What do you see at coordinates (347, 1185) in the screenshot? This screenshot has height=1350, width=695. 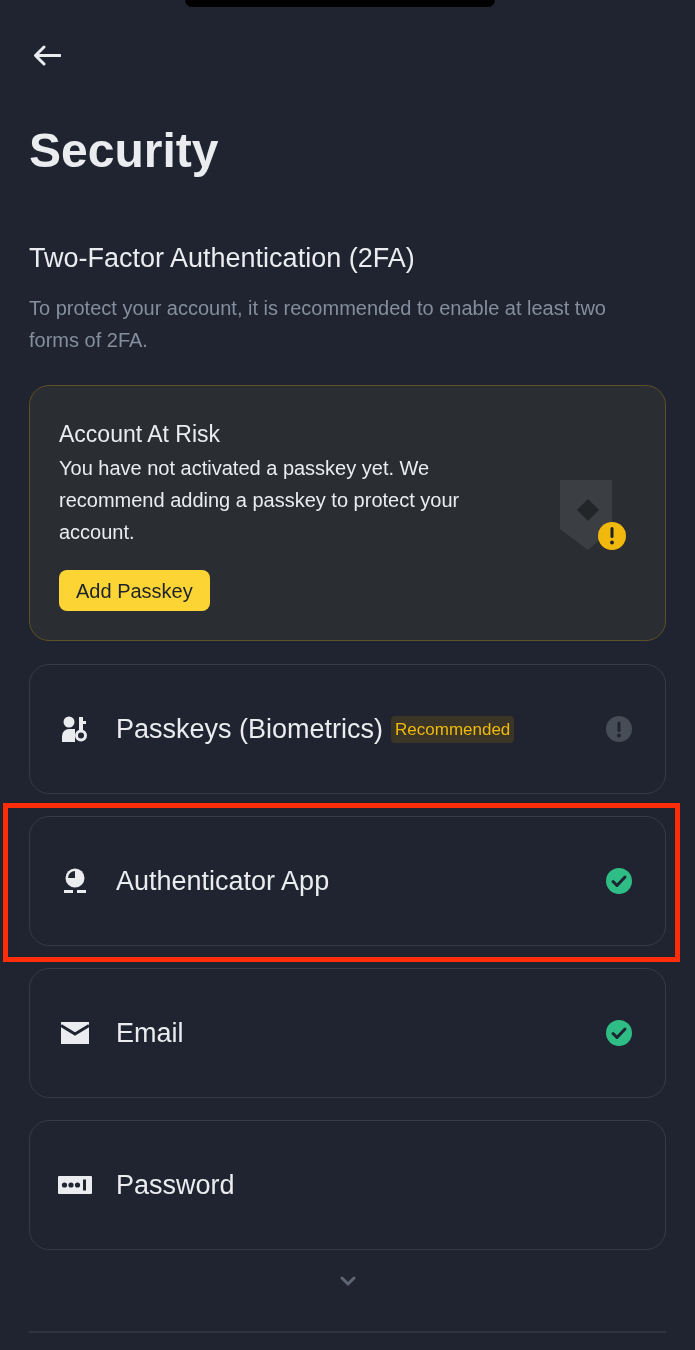 I see `security-method-row: Password` at bounding box center [347, 1185].